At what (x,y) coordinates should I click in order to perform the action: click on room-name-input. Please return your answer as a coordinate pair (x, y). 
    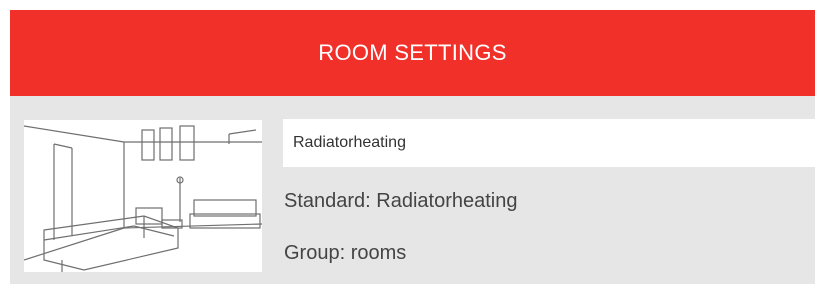
    Looking at the image, I should click on (549, 143).